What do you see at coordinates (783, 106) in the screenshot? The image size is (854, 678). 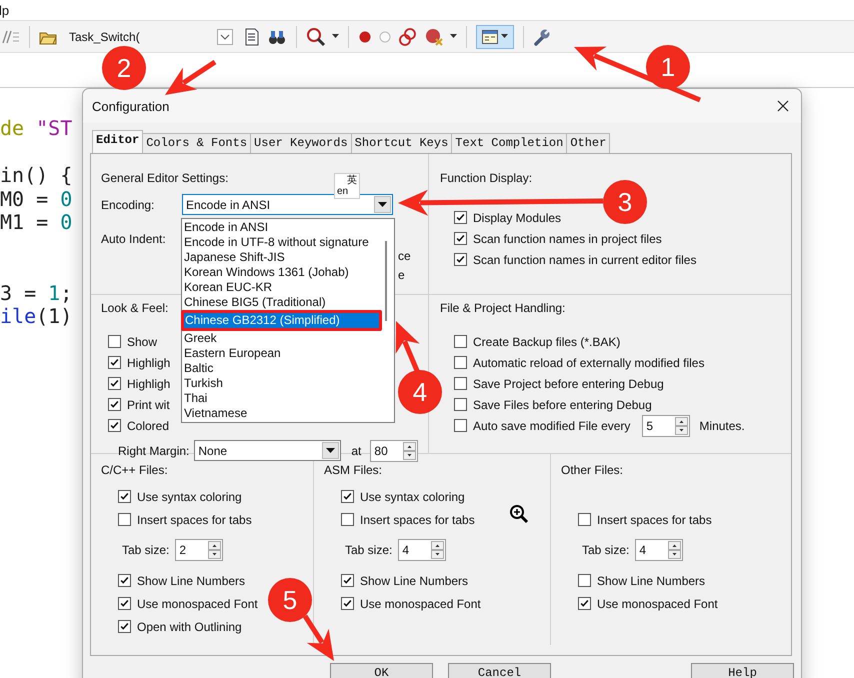 I see `close-icon` at bounding box center [783, 106].